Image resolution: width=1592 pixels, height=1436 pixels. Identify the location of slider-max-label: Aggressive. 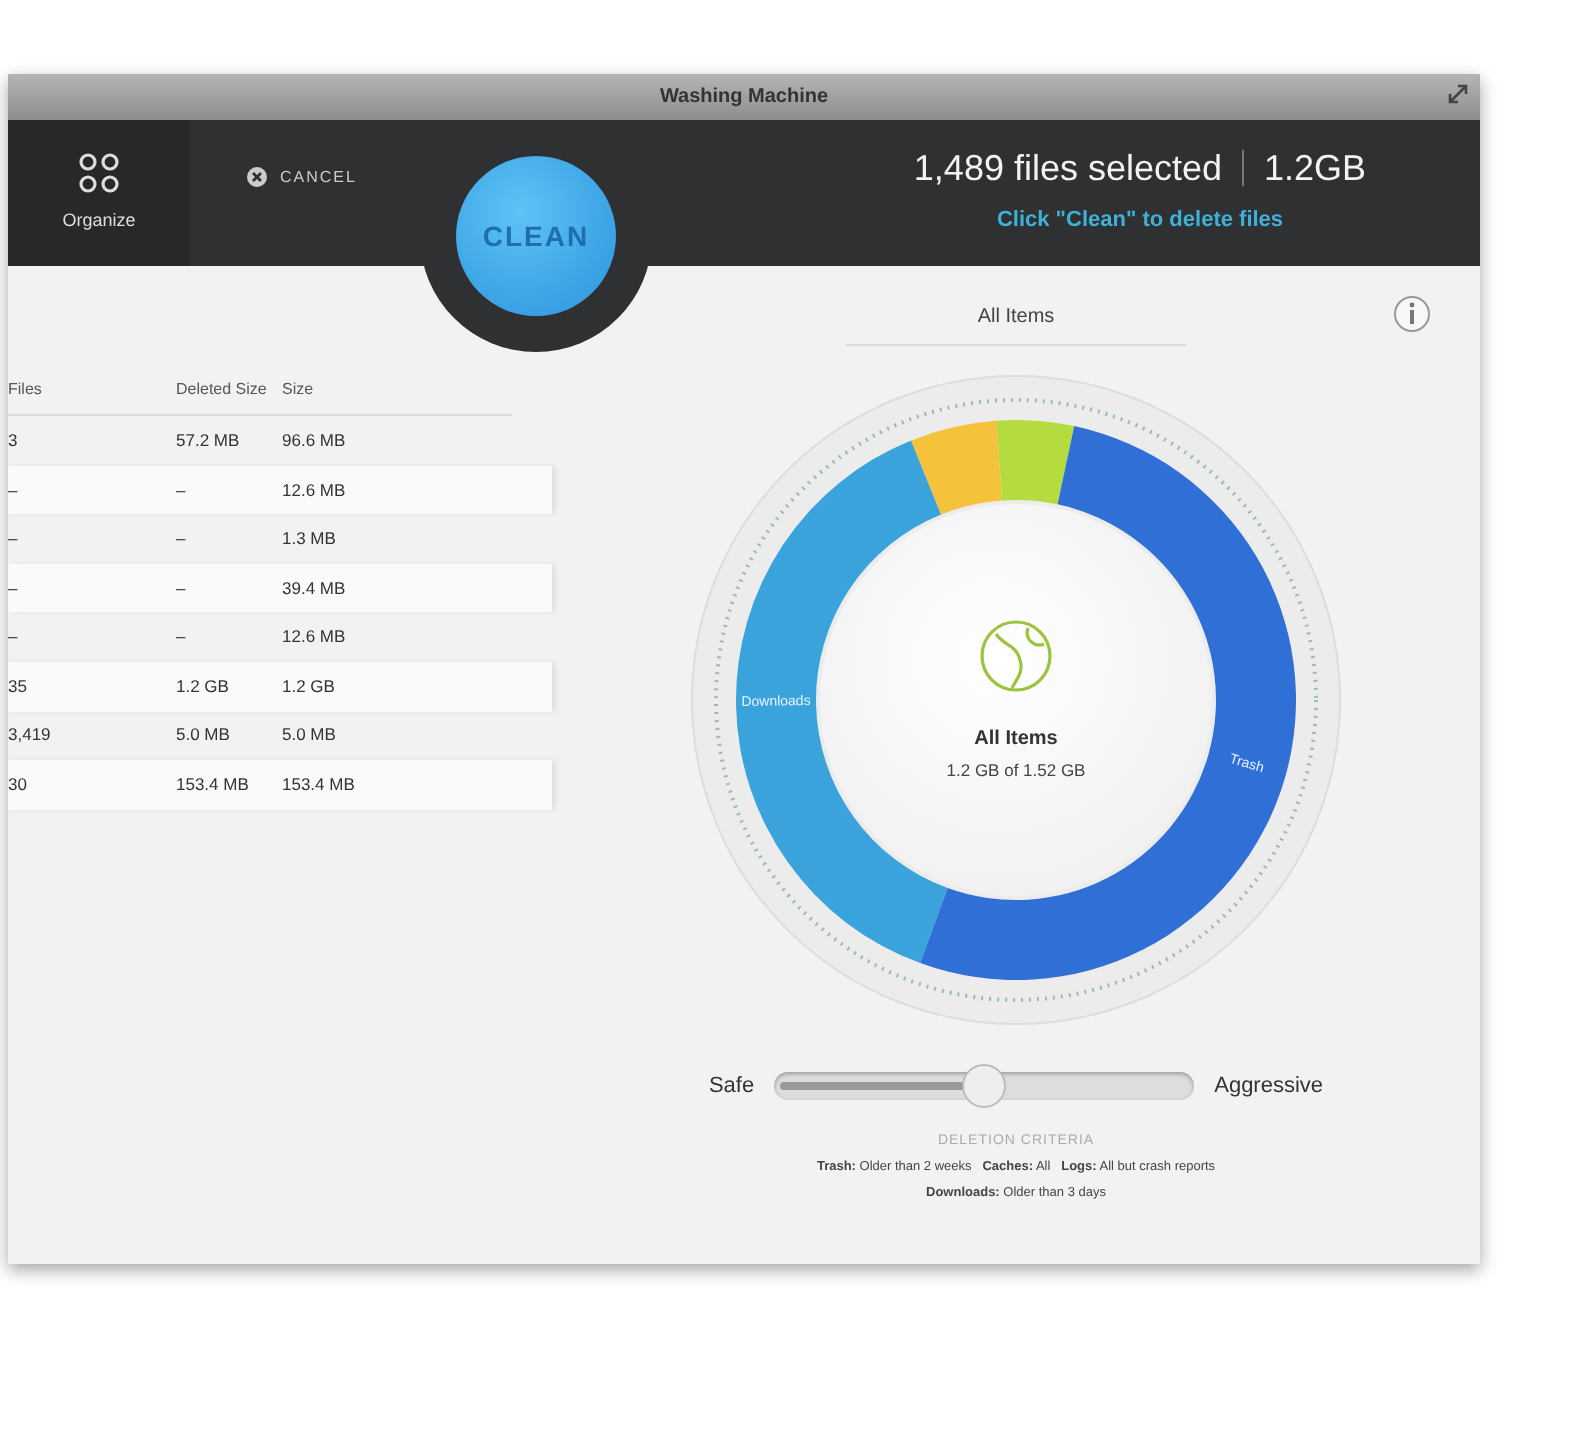
(1269, 1087).